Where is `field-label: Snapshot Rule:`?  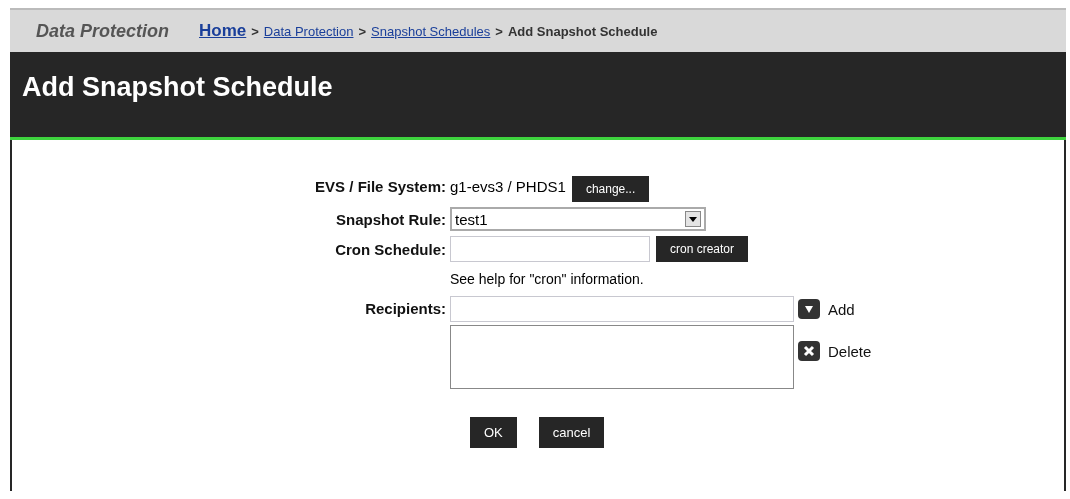 field-label: Snapshot Rule: is located at coordinates (390, 219).